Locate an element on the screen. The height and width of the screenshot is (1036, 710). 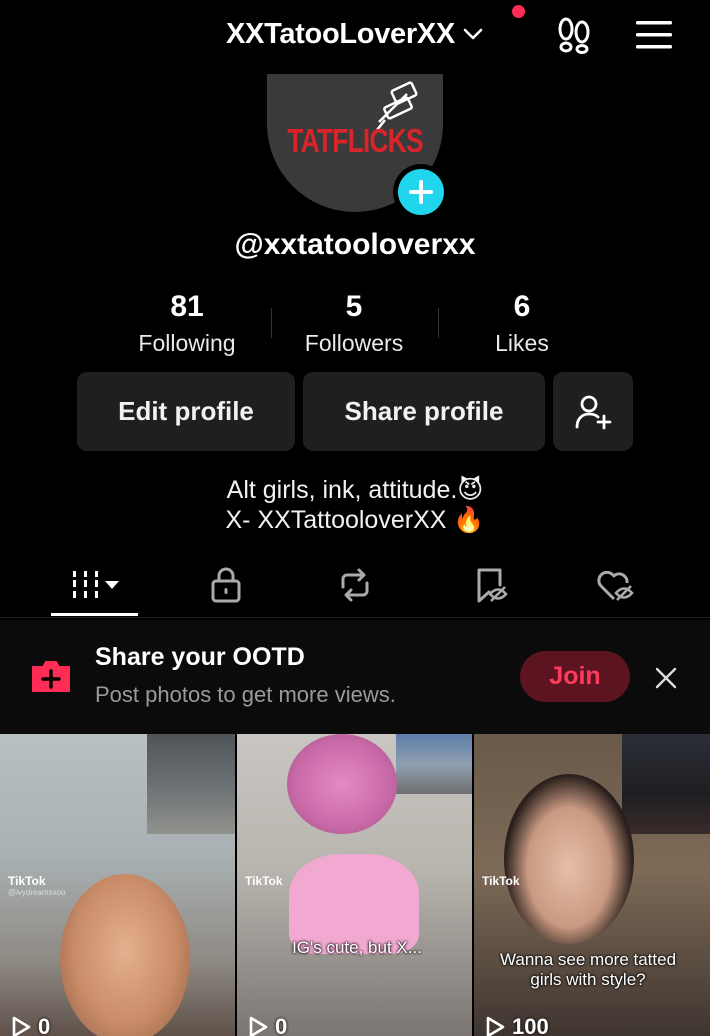
tab-reposts is located at coordinates (355, 585).